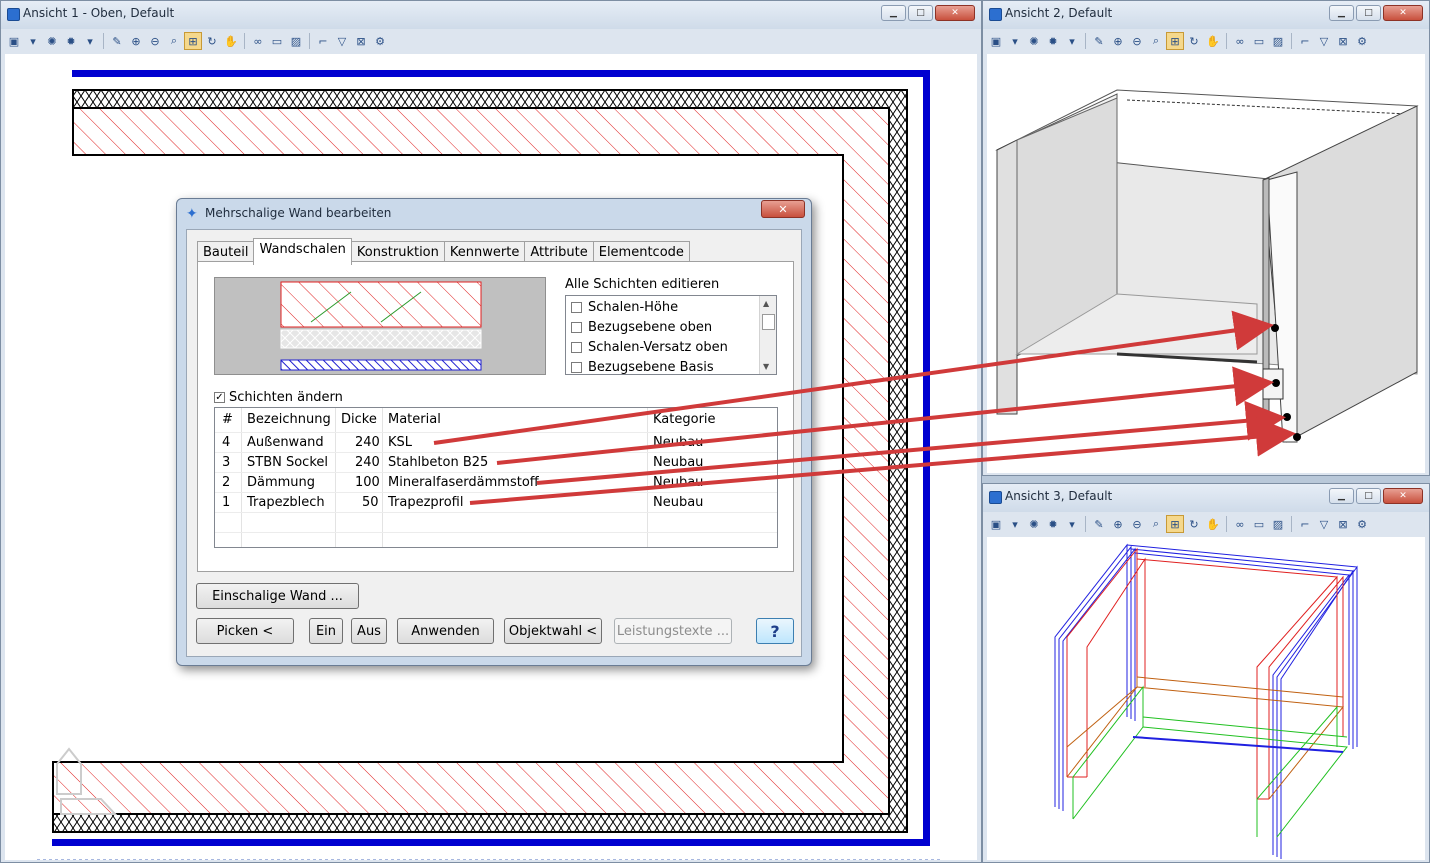 Image resolution: width=1430 pixels, height=863 pixels. I want to click on scroll-up-icon: ▲, so click(766, 303).